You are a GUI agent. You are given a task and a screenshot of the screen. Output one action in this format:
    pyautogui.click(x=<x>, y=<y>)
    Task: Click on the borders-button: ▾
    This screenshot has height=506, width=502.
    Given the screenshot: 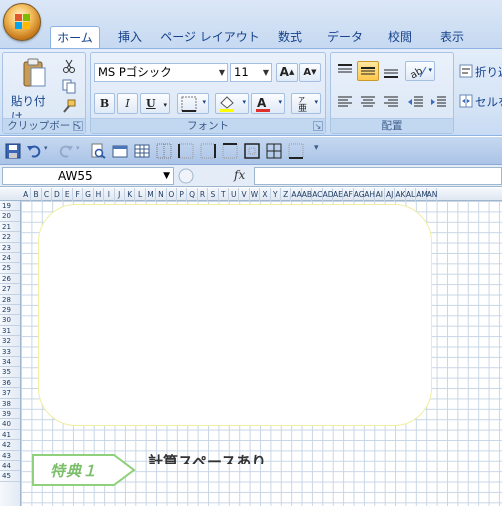 What is the action you would take?
    pyautogui.click(x=193, y=103)
    